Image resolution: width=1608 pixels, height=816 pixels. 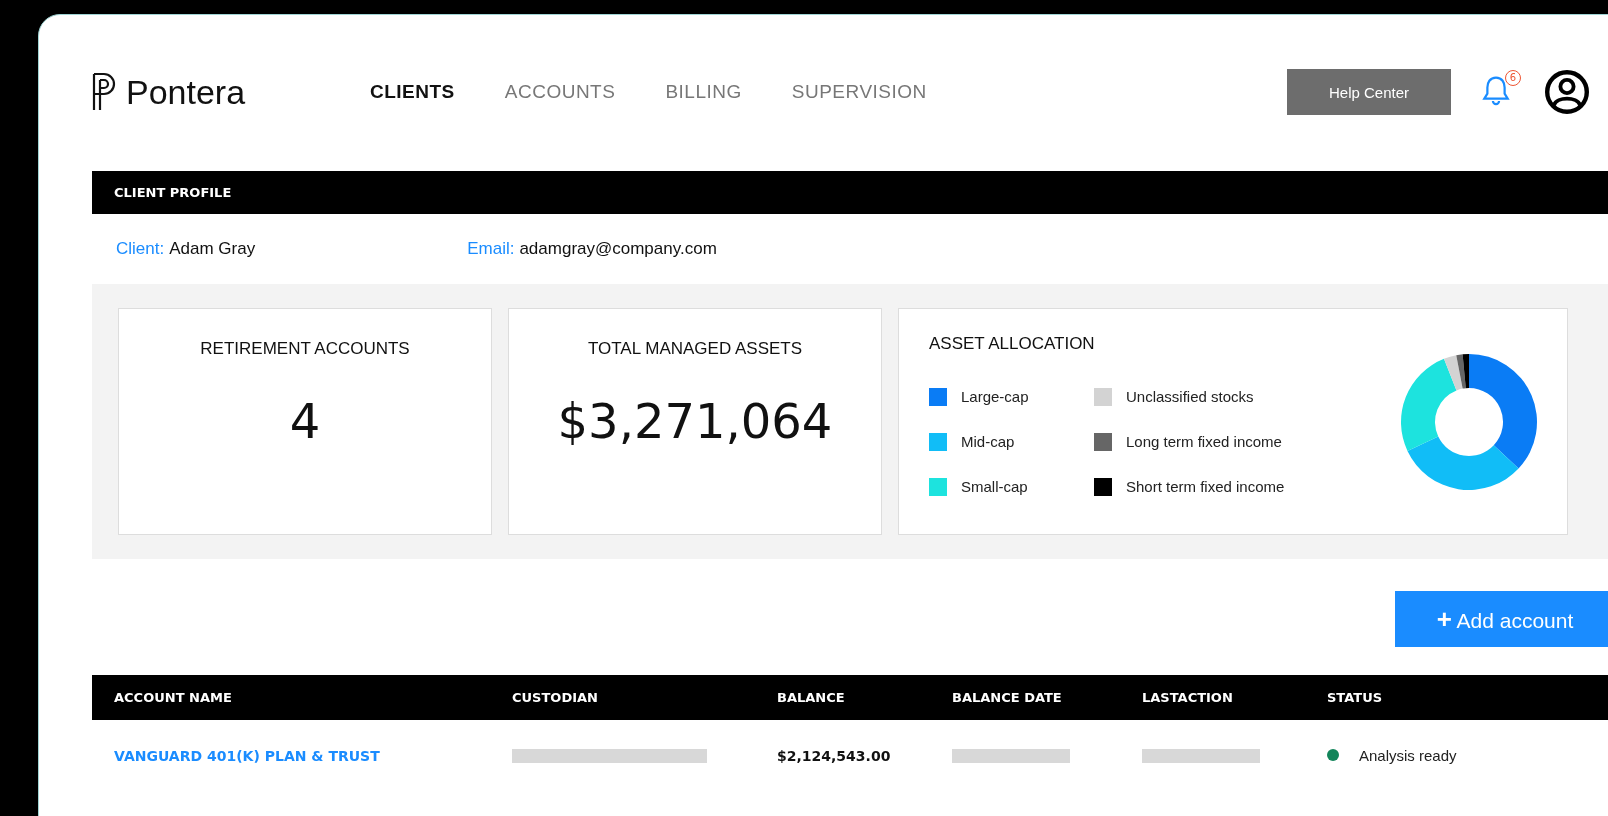 I want to click on column-header: ACCOUNT NAME, so click(x=173, y=697).